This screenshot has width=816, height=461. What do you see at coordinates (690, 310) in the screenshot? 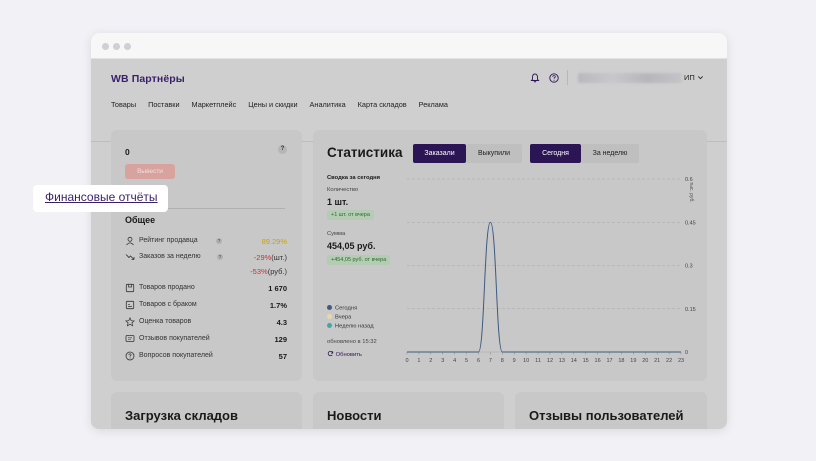
I see `y-tick-label-1: 0.15` at bounding box center [690, 310].